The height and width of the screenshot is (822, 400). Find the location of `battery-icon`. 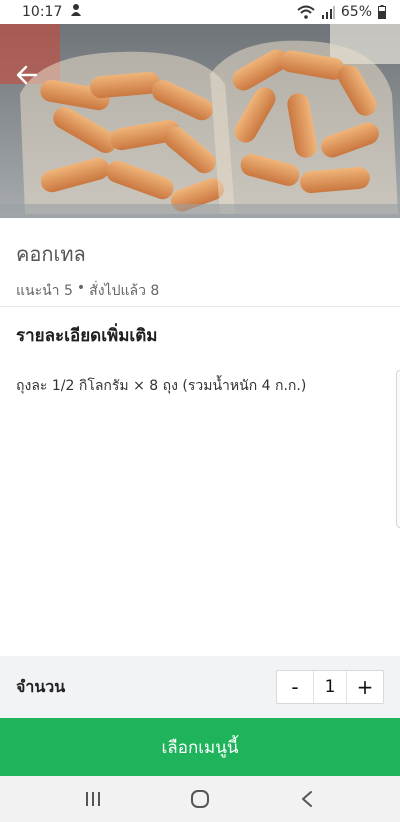

battery-icon is located at coordinates (382, 12).